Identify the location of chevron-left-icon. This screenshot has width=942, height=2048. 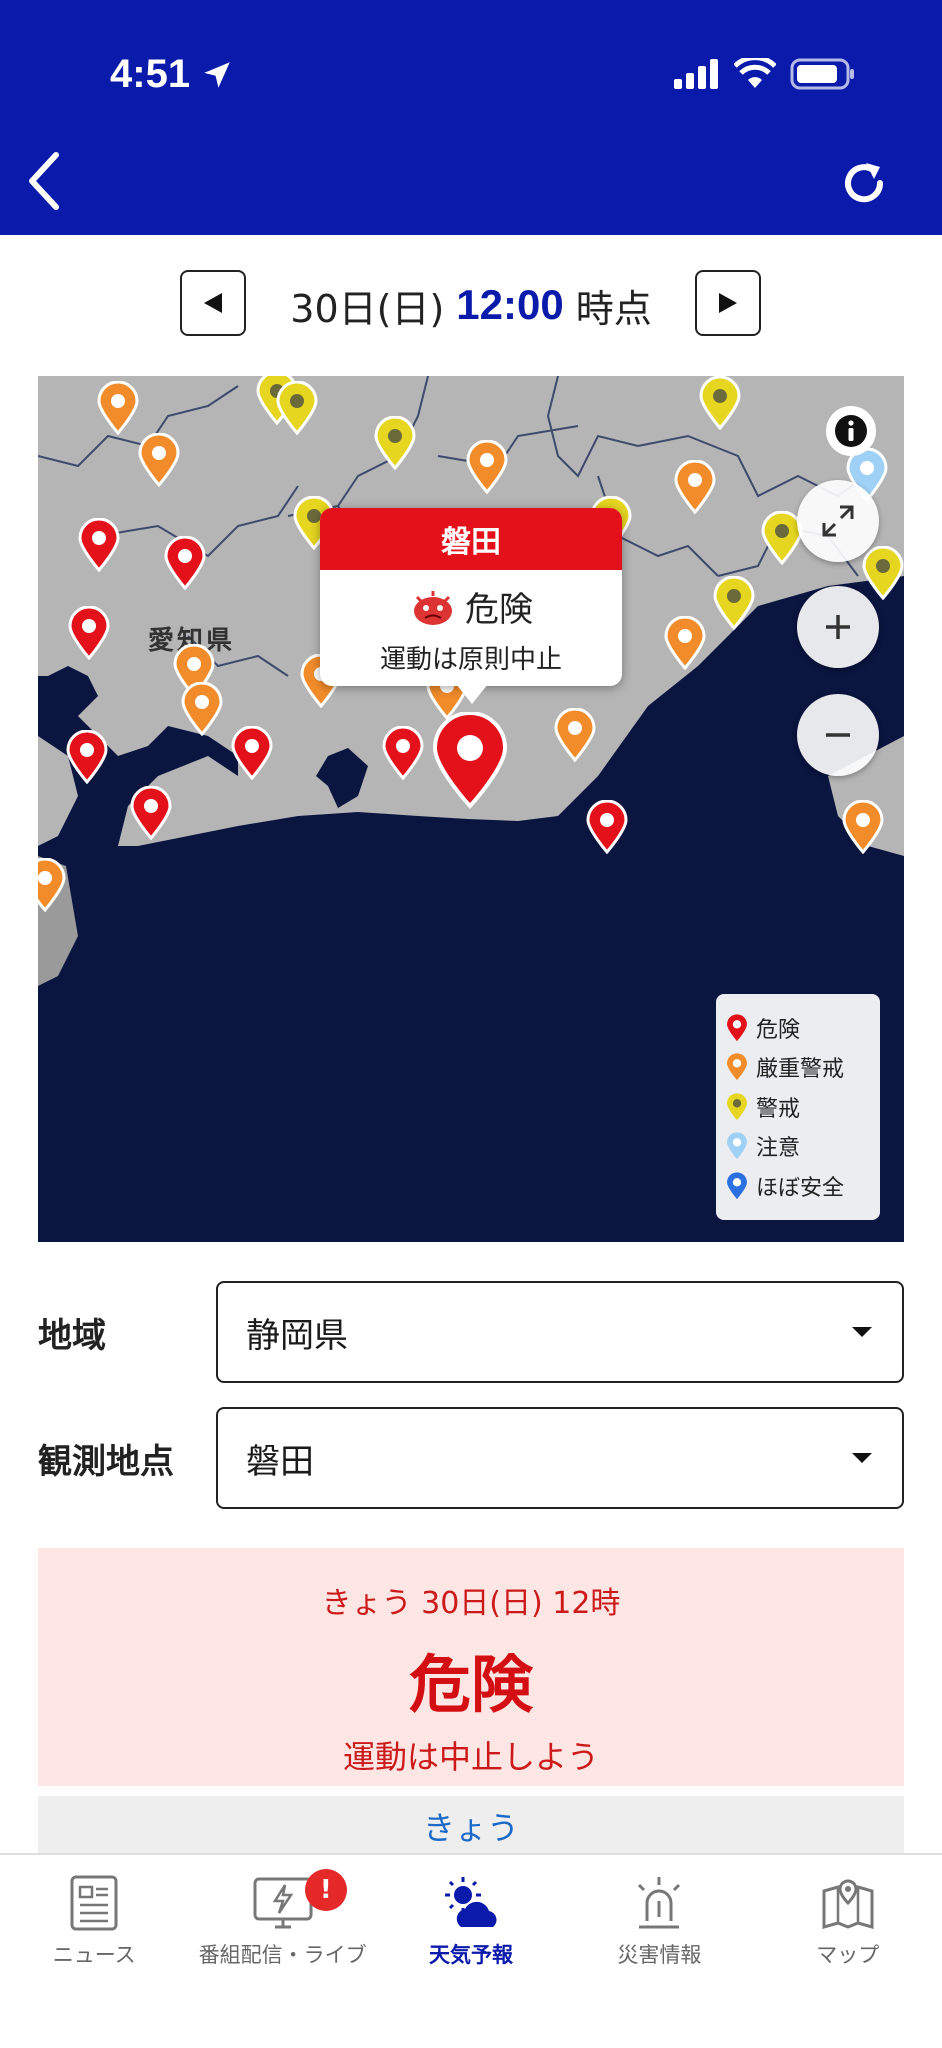
(44, 181).